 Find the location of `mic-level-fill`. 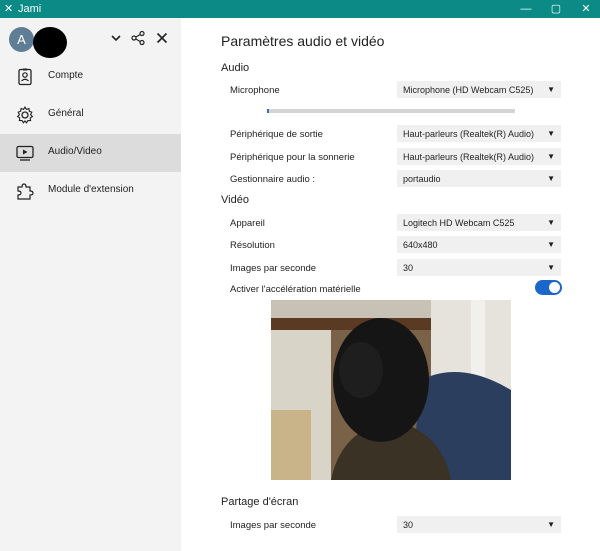

mic-level-fill is located at coordinates (268, 111).